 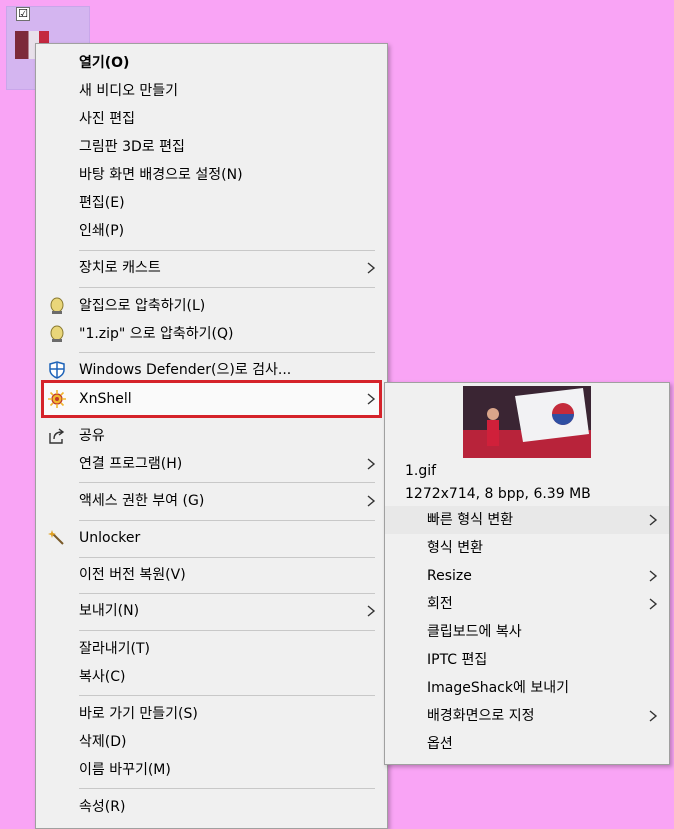 What do you see at coordinates (102, 203) in the screenshot?
I see `menu-item-label: 편집(E)` at bounding box center [102, 203].